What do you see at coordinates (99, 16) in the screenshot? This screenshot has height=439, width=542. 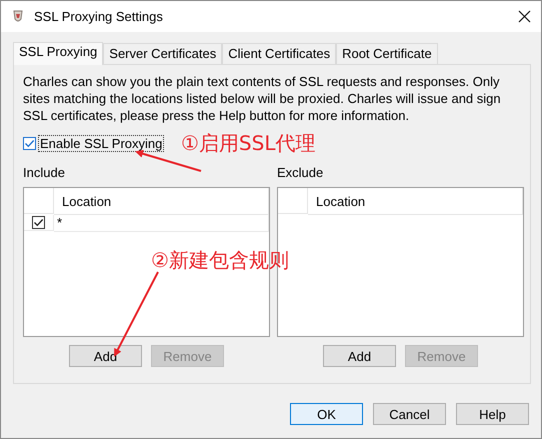 I see `window-title: SSL Proxying Settings` at bounding box center [99, 16].